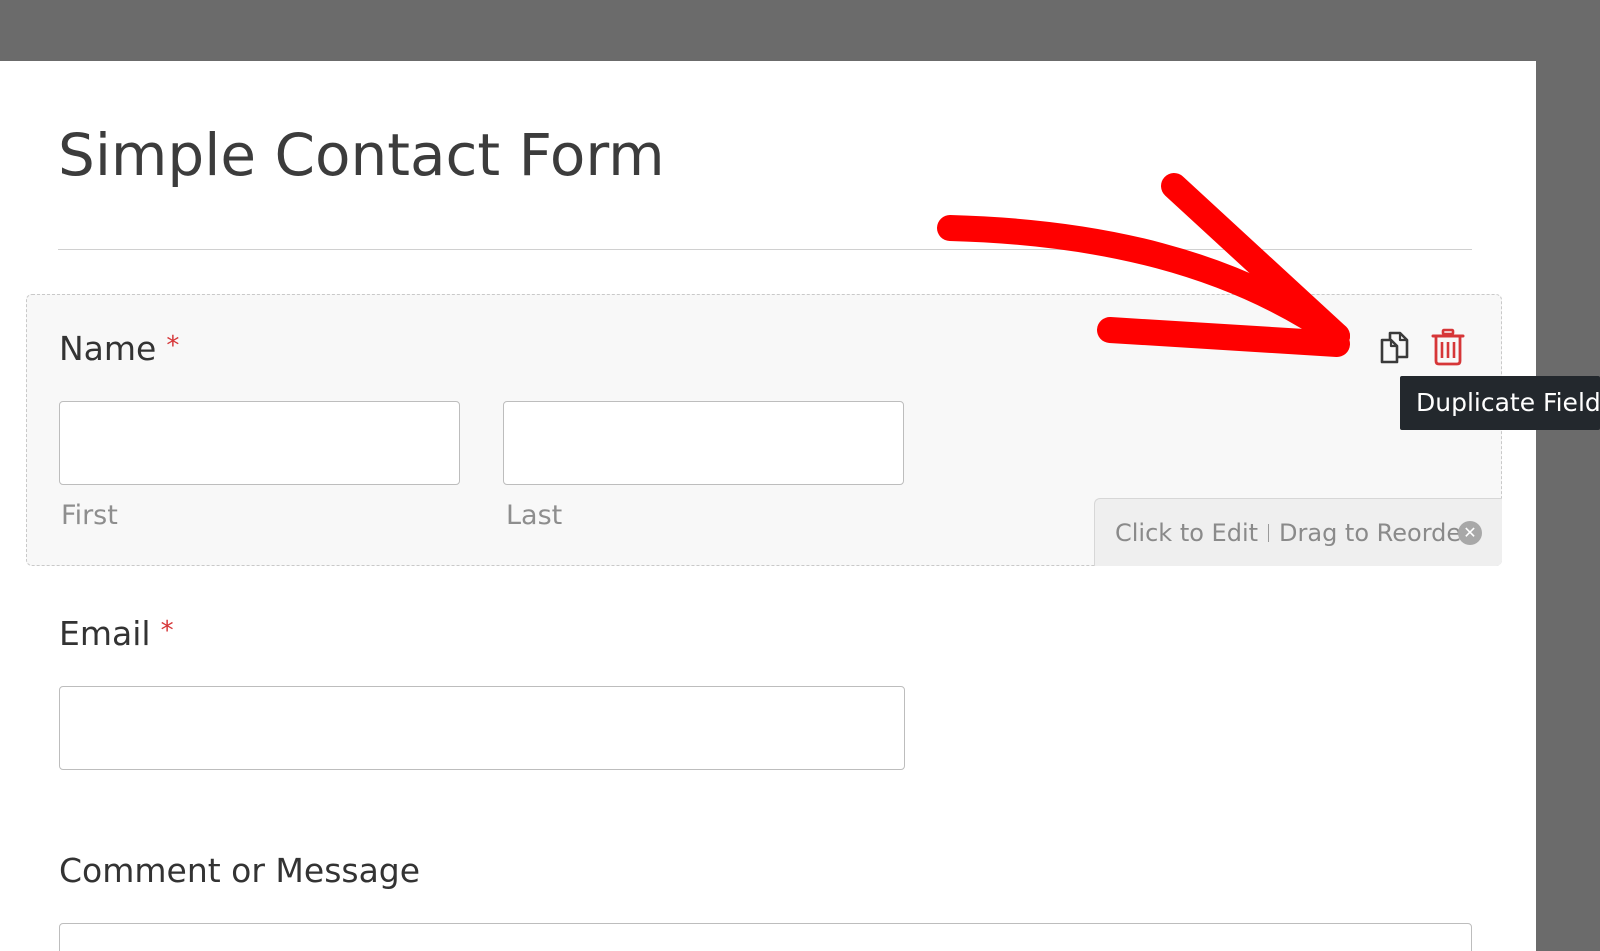  Describe the element at coordinates (482, 728) in the screenshot. I see `email-input` at that location.